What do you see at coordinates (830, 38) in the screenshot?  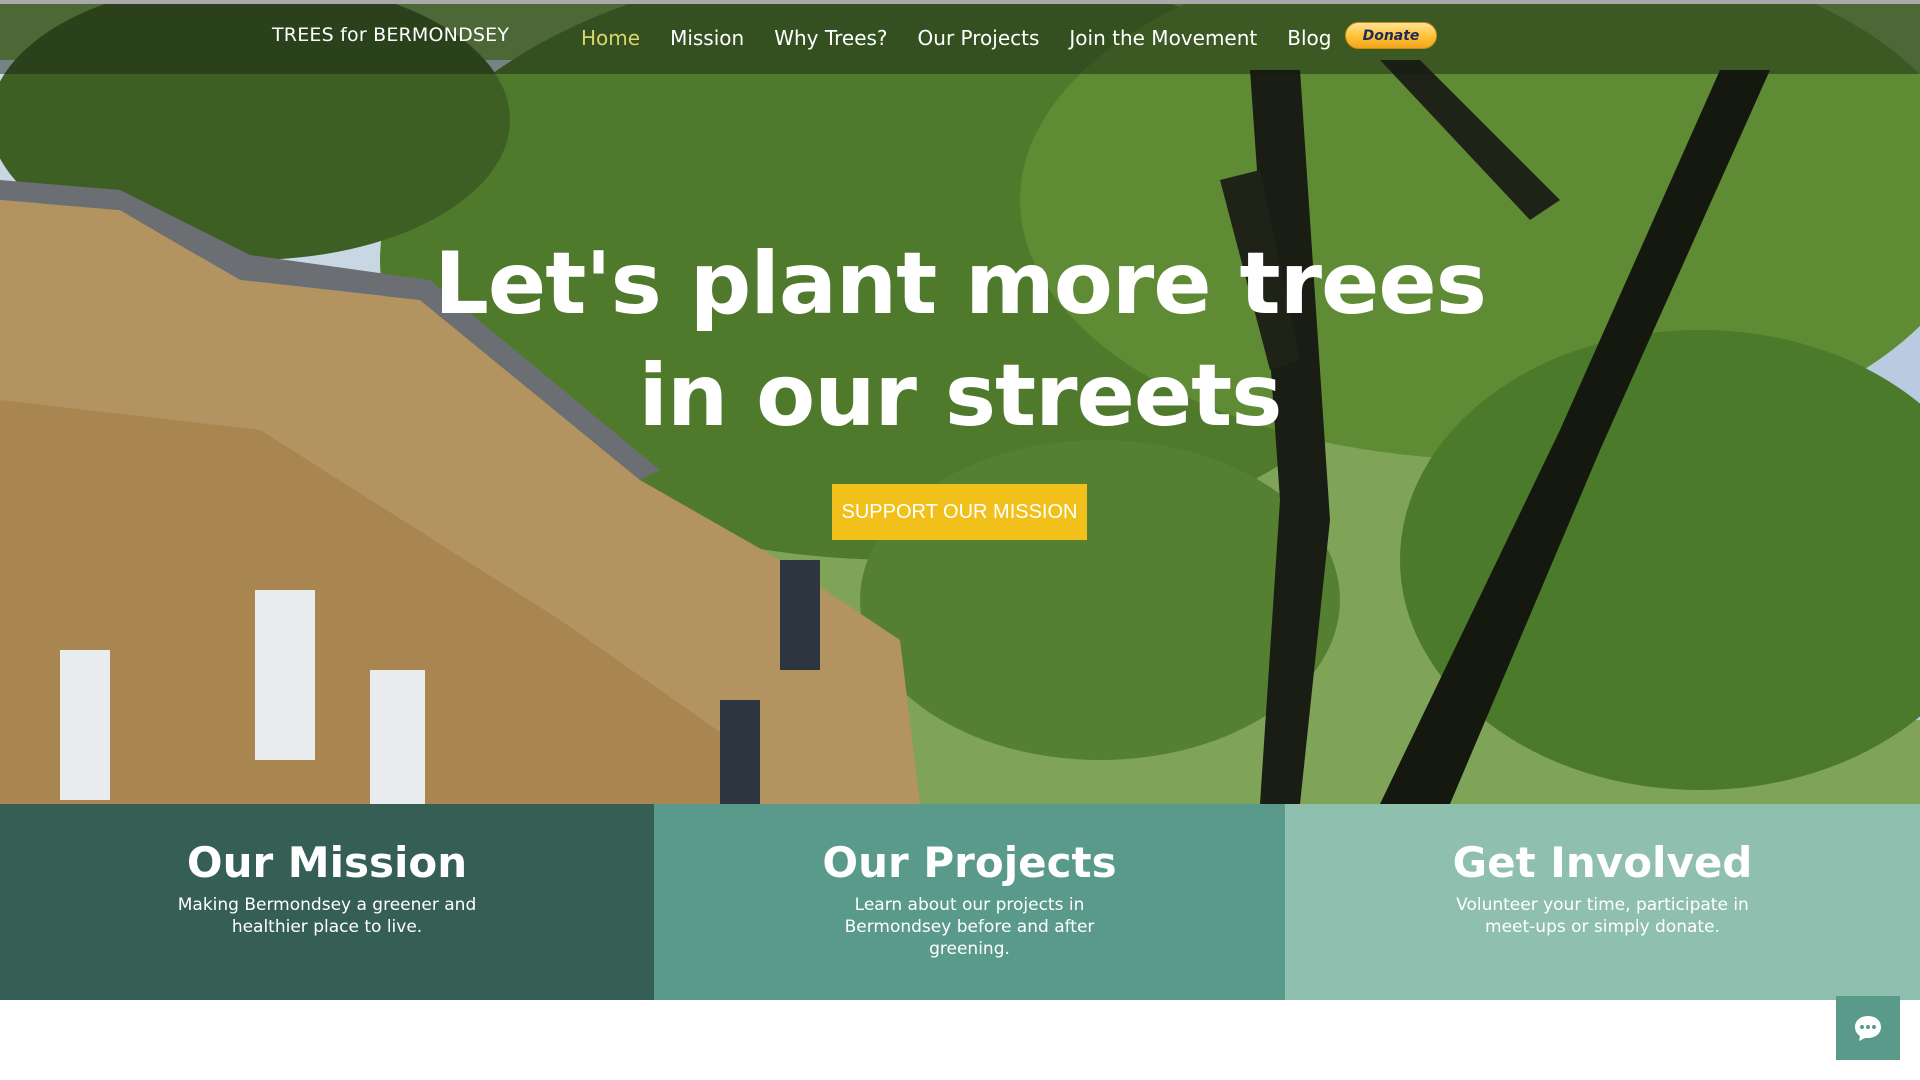 I see `nav-why-trees: Why Trees?` at bounding box center [830, 38].